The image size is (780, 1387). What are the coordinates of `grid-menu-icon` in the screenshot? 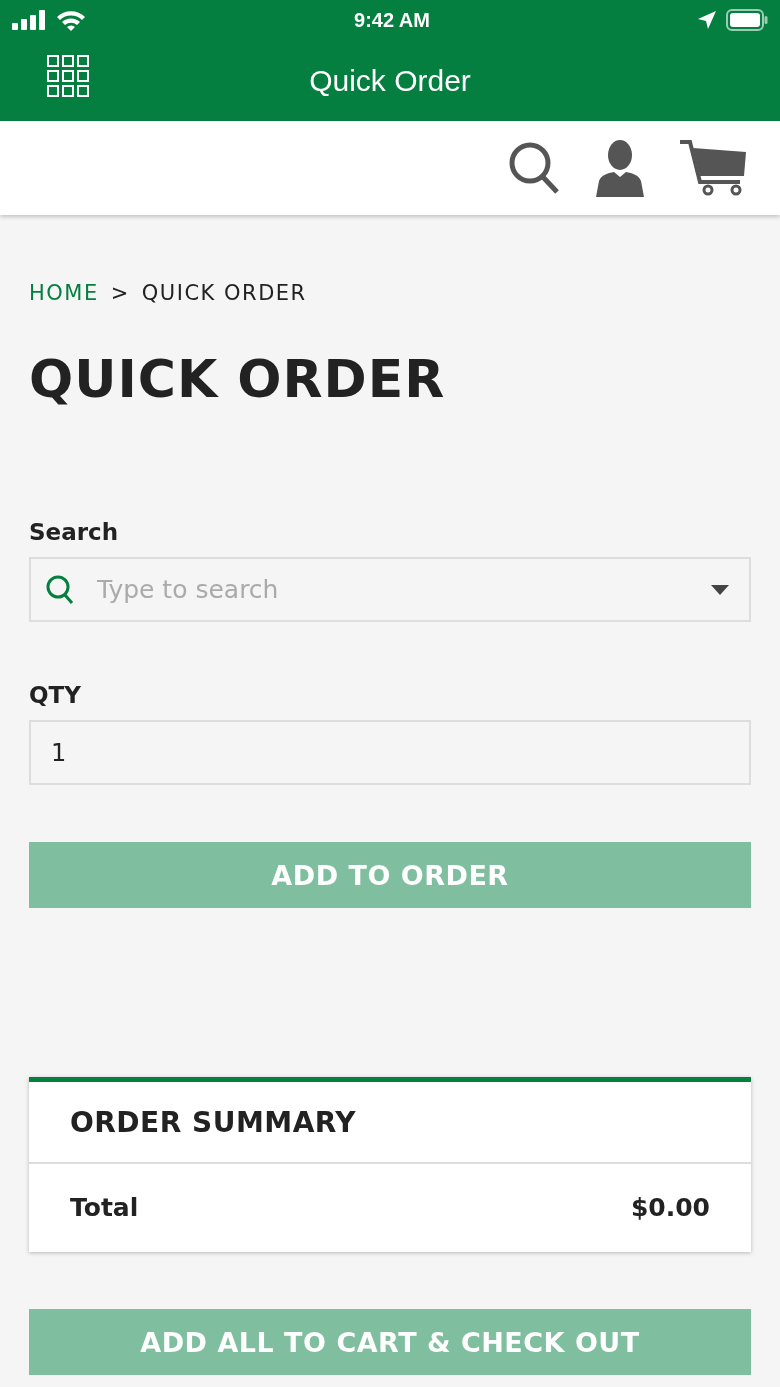 It's located at (68, 76).